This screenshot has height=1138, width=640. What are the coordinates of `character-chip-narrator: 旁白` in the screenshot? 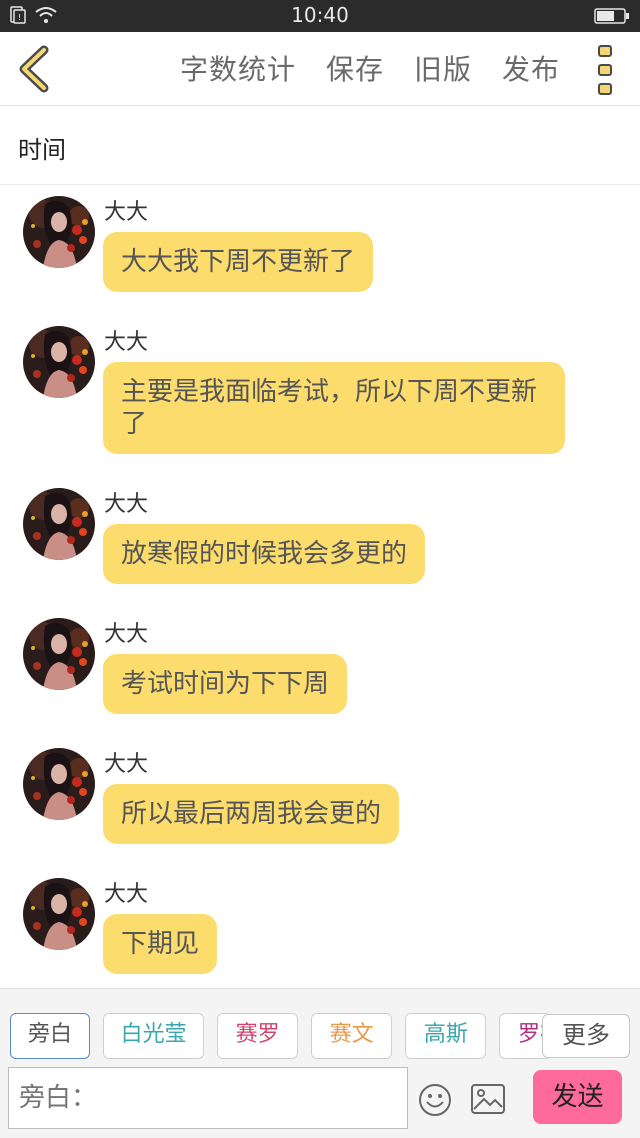 It's located at (50, 1036).